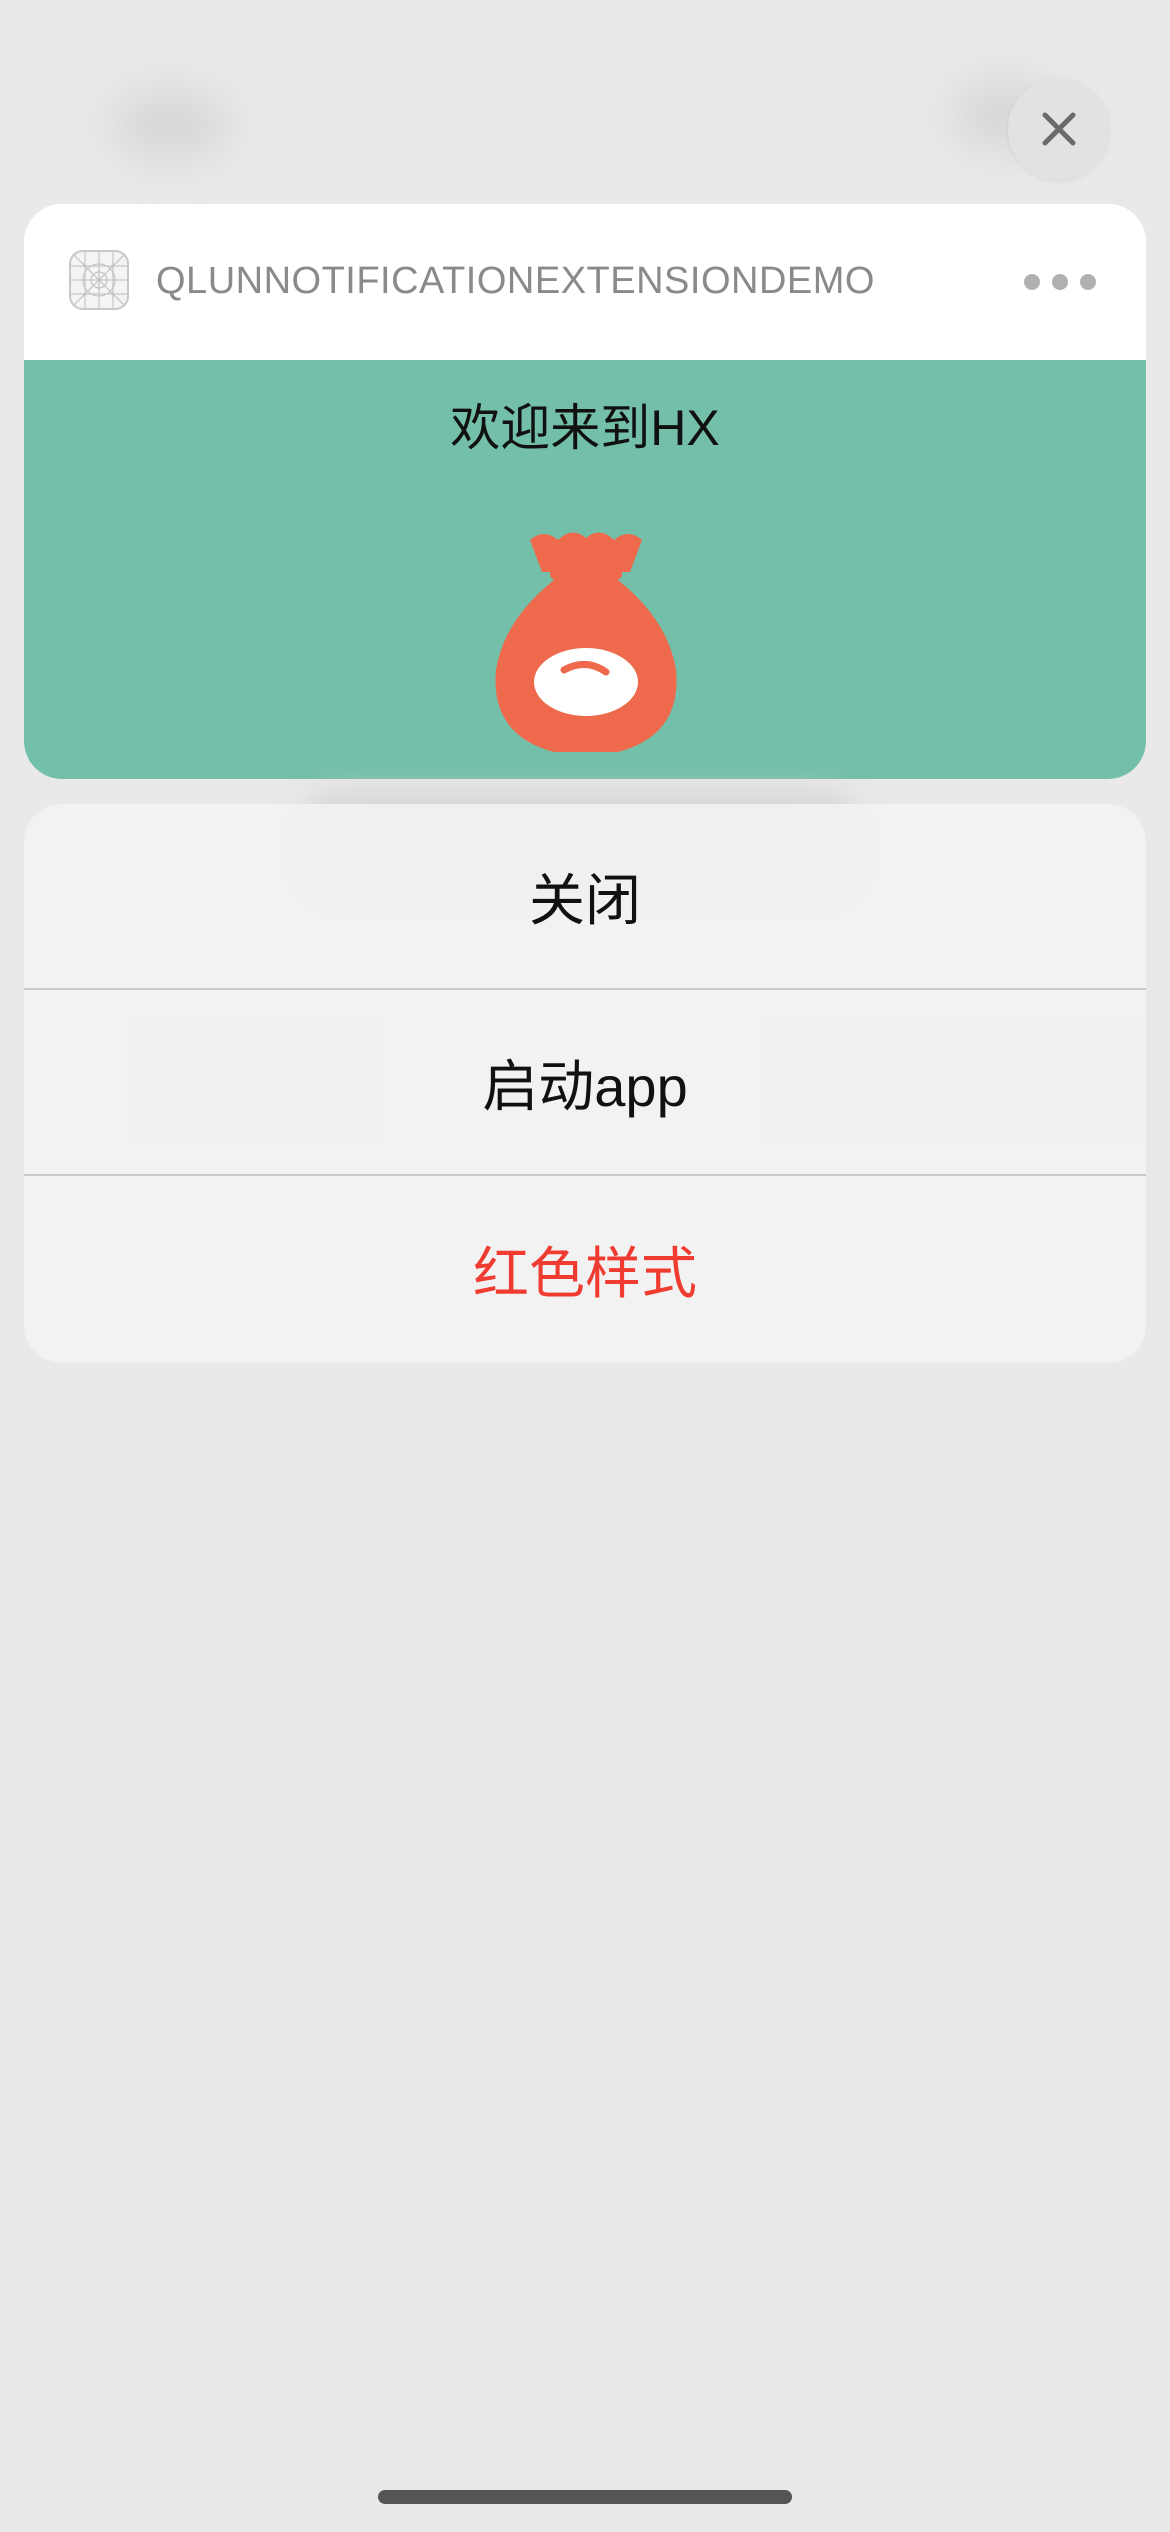  What do you see at coordinates (585, 897) in the screenshot?
I see `close-action-button: 关闭` at bounding box center [585, 897].